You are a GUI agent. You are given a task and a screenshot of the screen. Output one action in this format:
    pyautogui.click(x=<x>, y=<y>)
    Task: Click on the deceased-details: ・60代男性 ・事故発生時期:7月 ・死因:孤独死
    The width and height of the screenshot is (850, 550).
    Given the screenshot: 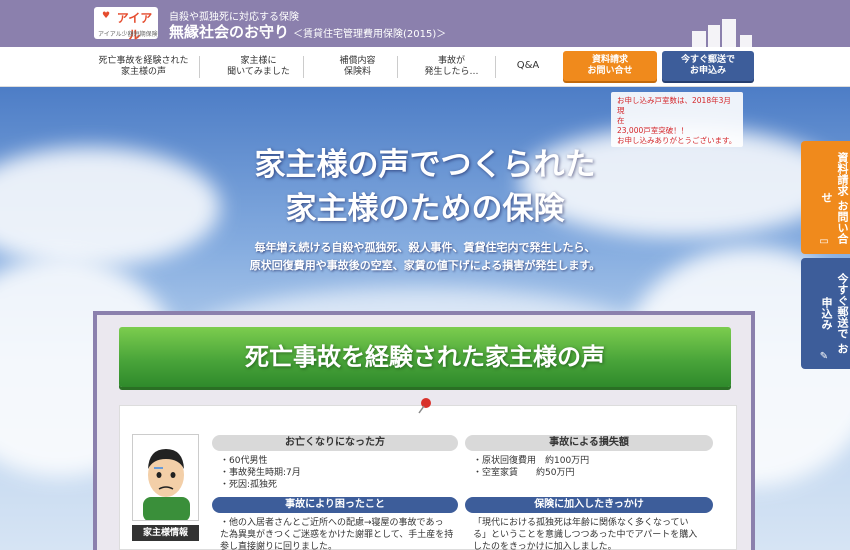 What is the action you would take?
    pyautogui.click(x=260, y=473)
    